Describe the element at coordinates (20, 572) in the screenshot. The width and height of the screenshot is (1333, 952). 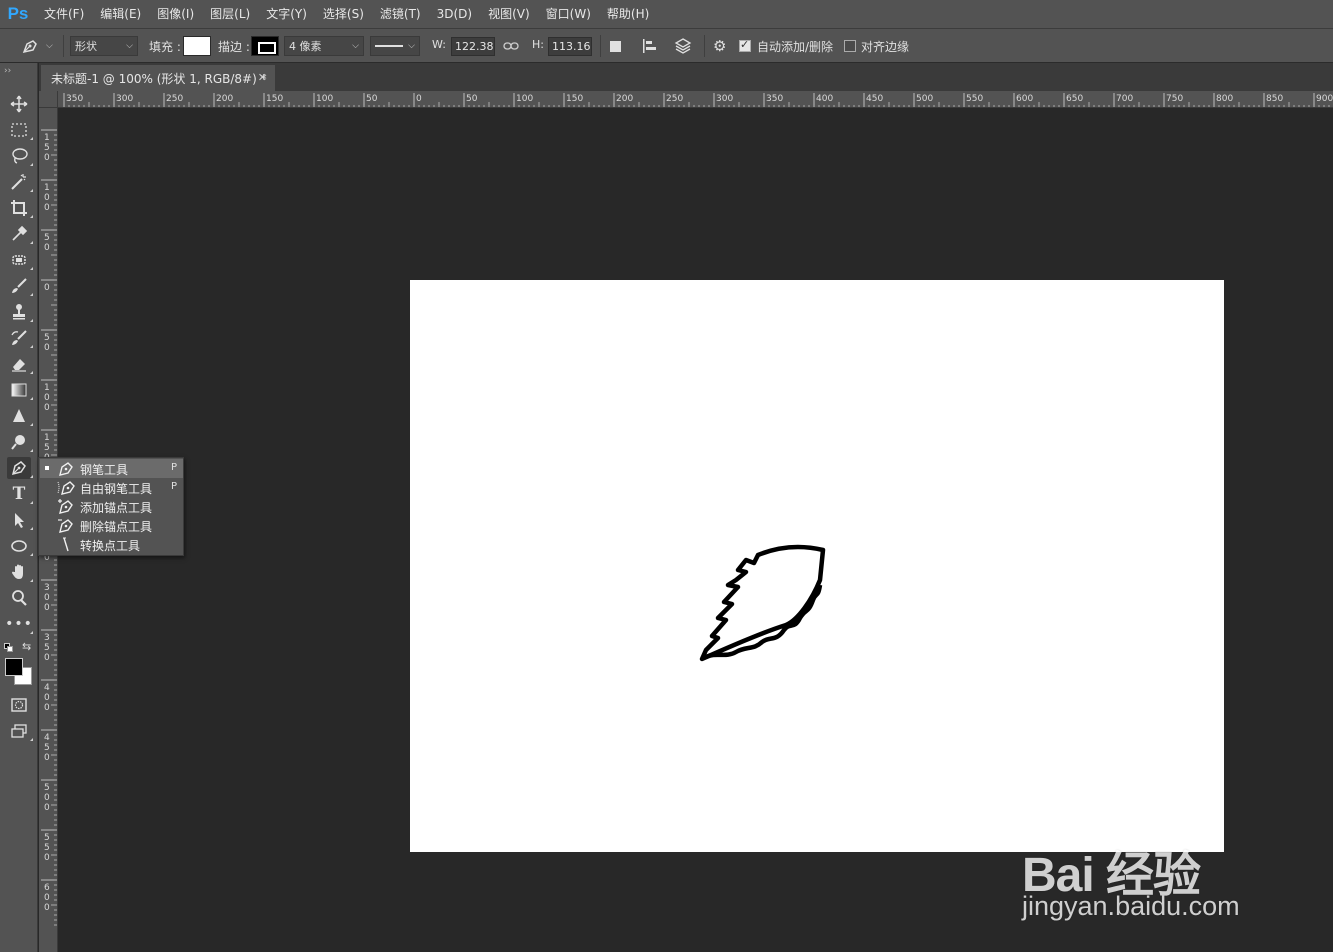
I see `hand-tool-icon` at that location.